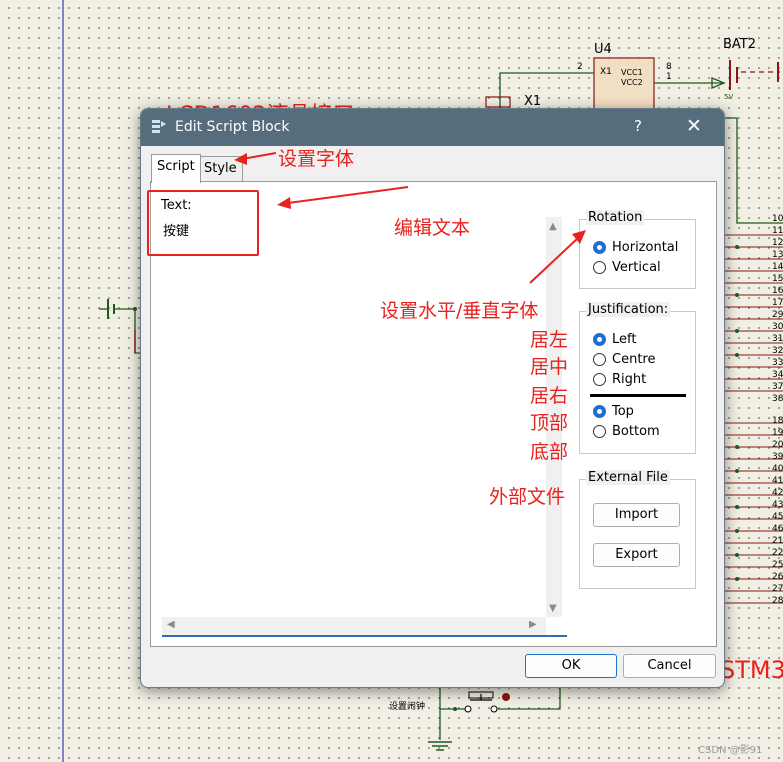 The height and width of the screenshot is (762, 783). I want to click on pin-number: 21, so click(777, 541).